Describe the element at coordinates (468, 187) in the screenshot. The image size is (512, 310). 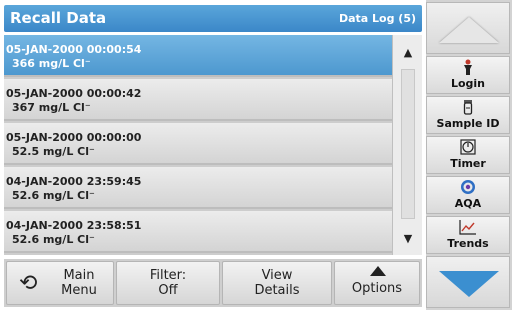
I see `aqa-icon` at that location.